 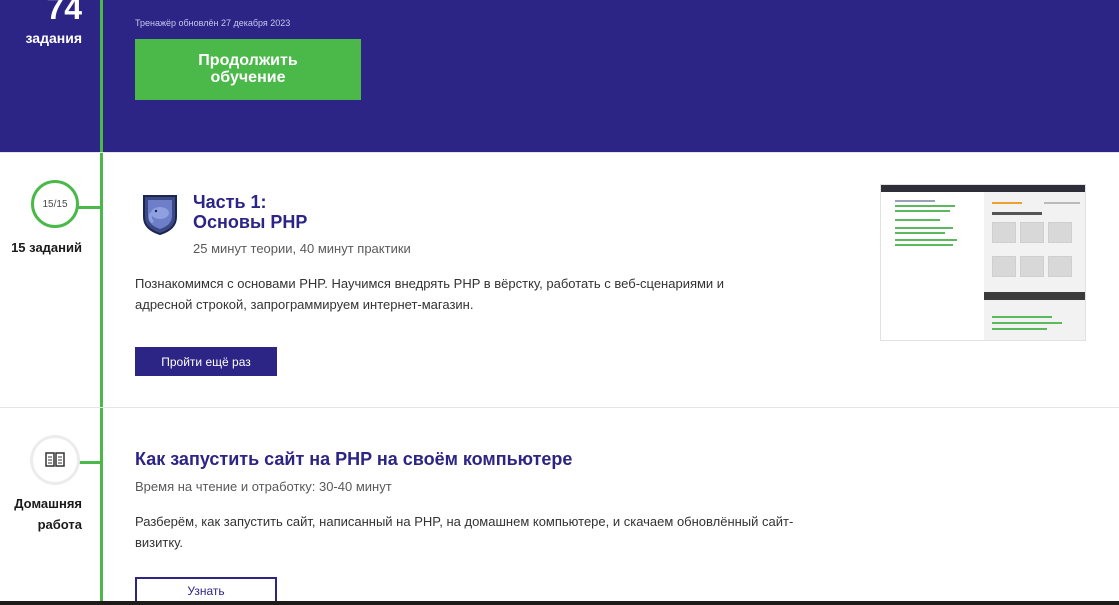 I want to click on part-tasks-count: 15 заданий, so click(x=46, y=247).